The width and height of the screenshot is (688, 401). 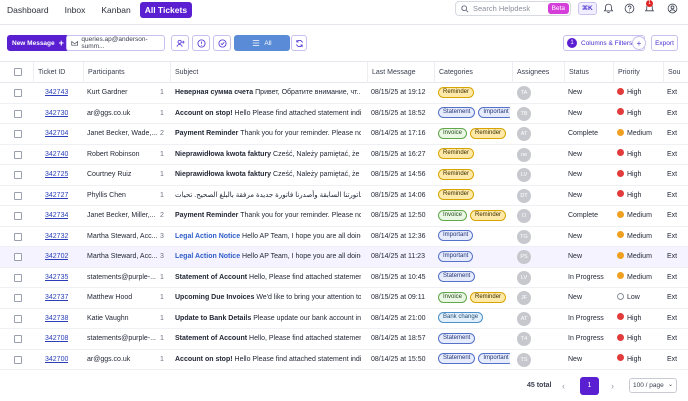 What do you see at coordinates (56, 155) in the screenshot?
I see `ticket-id-link: 342740` at bounding box center [56, 155].